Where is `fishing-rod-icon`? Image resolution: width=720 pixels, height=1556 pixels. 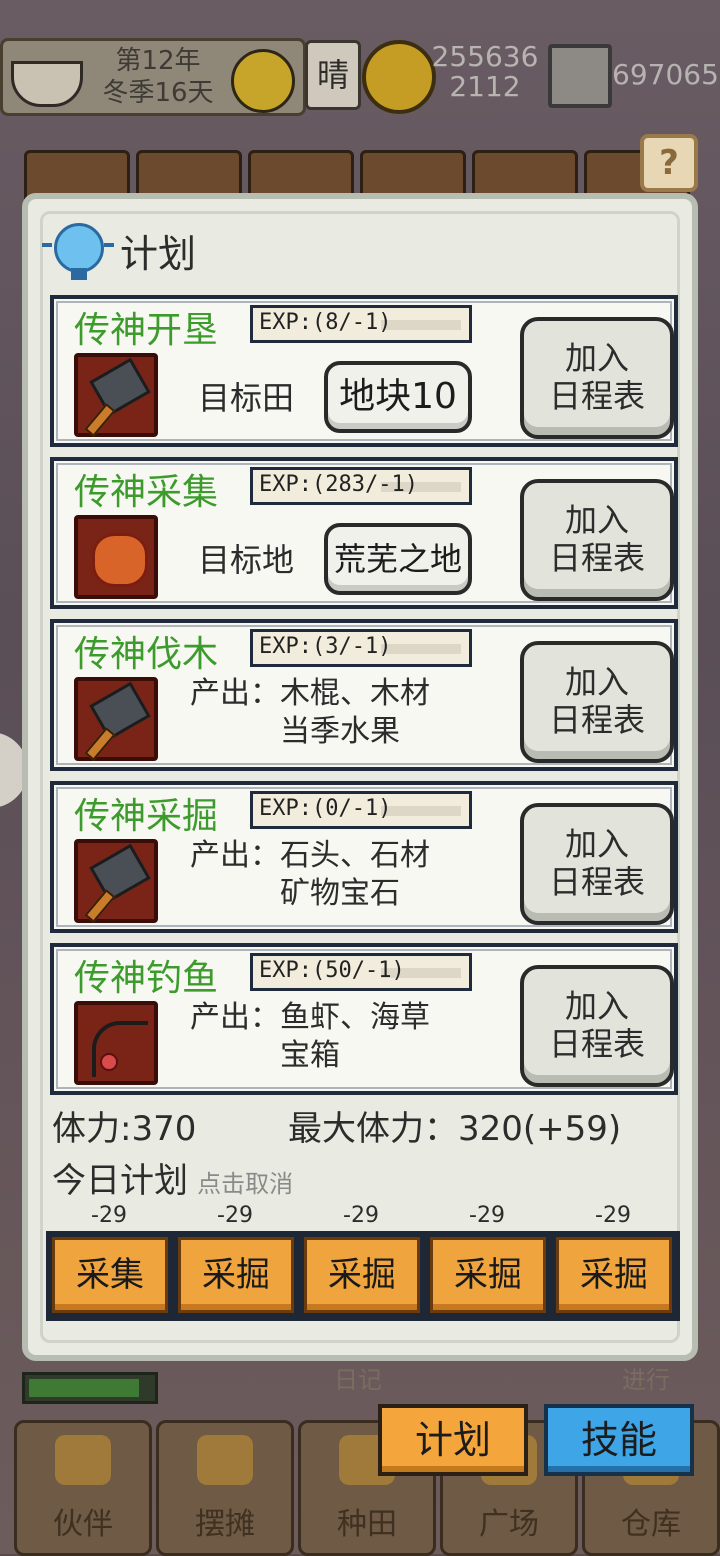
fishing-rod-icon is located at coordinates (116, 1043).